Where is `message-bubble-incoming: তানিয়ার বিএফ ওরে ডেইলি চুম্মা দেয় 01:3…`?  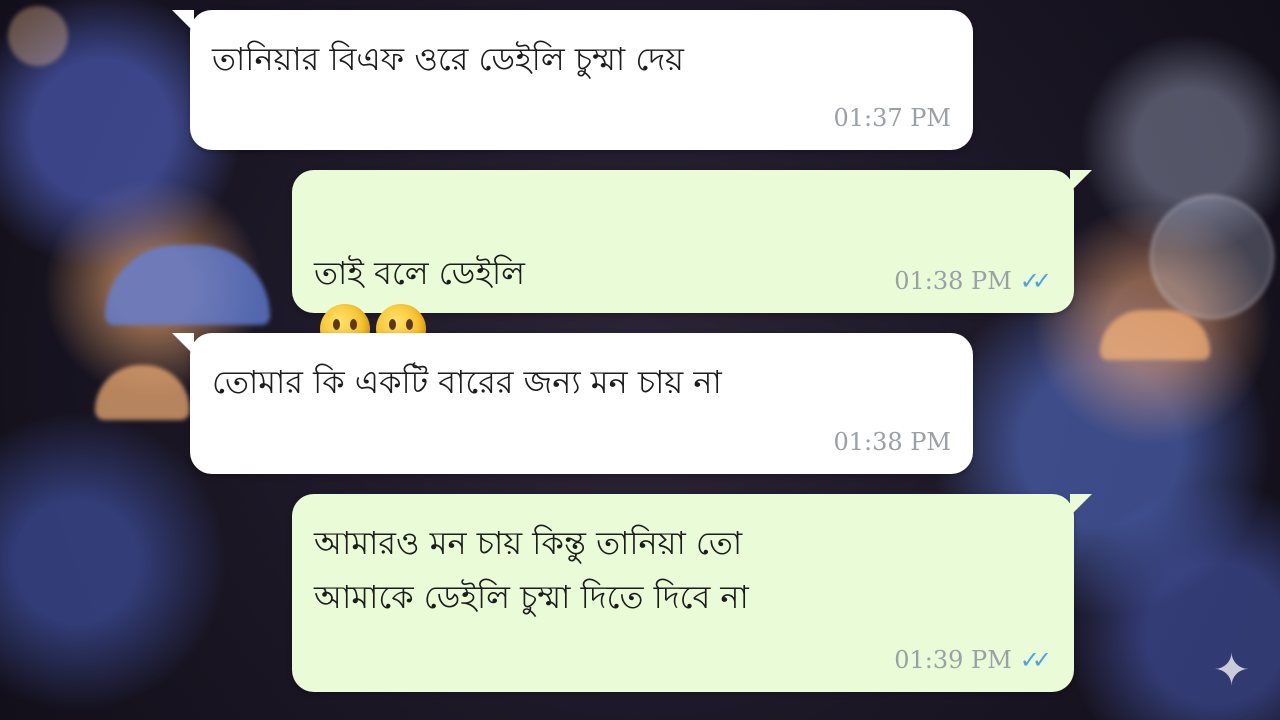
message-bubble-incoming: তানিয়ার বিএফ ওরে ডেইলি চুম্মা দেয় 01:3… is located at coordinates (572, 80).